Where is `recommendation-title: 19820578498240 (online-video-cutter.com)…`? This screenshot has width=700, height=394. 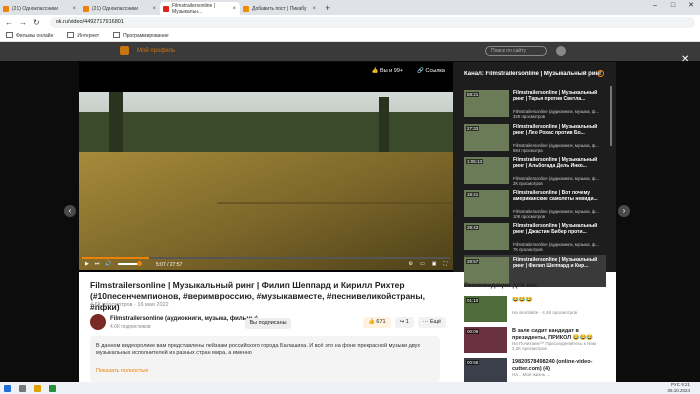 recommendation-title: 19820578498240 (online-video-cutter.com)… is located at coordinates (552, 365).